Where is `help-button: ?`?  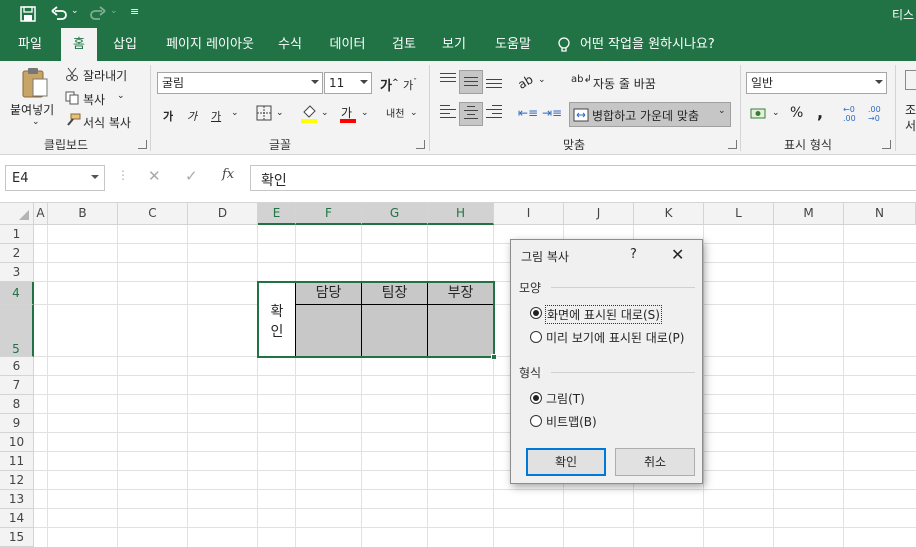
help-button: ? is located at coordinates (633, 254).